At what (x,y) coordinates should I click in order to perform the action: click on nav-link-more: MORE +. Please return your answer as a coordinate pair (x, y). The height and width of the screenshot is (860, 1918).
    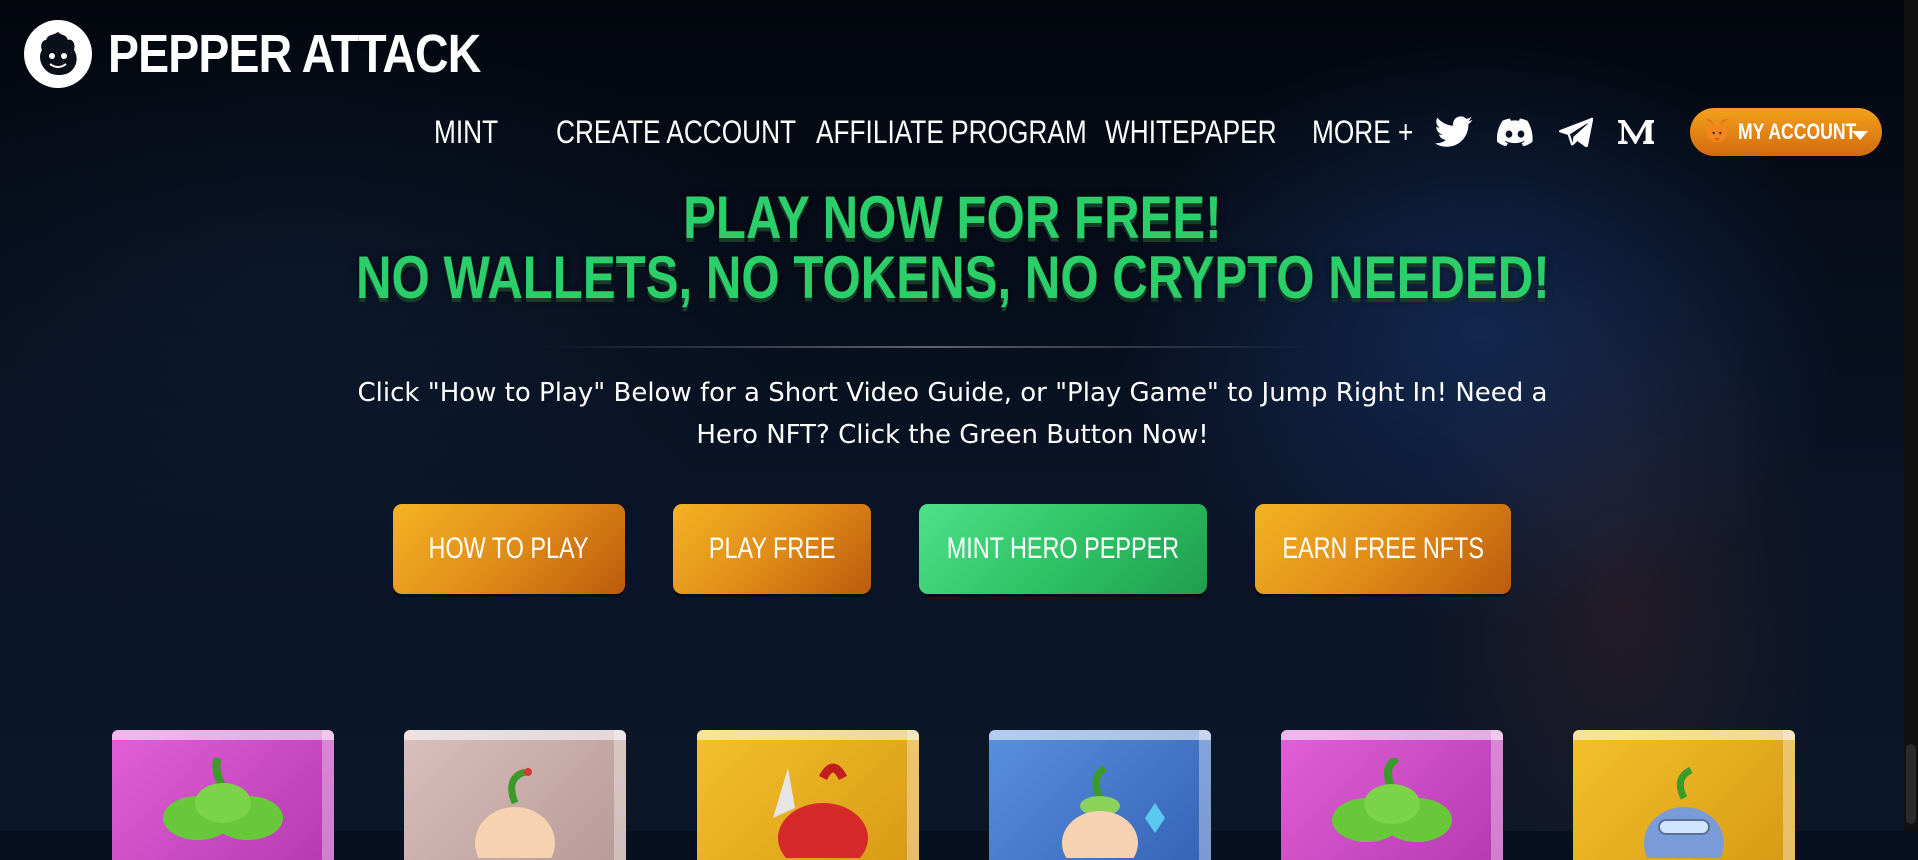
    Looking at the image, I should click on (1362, 132).